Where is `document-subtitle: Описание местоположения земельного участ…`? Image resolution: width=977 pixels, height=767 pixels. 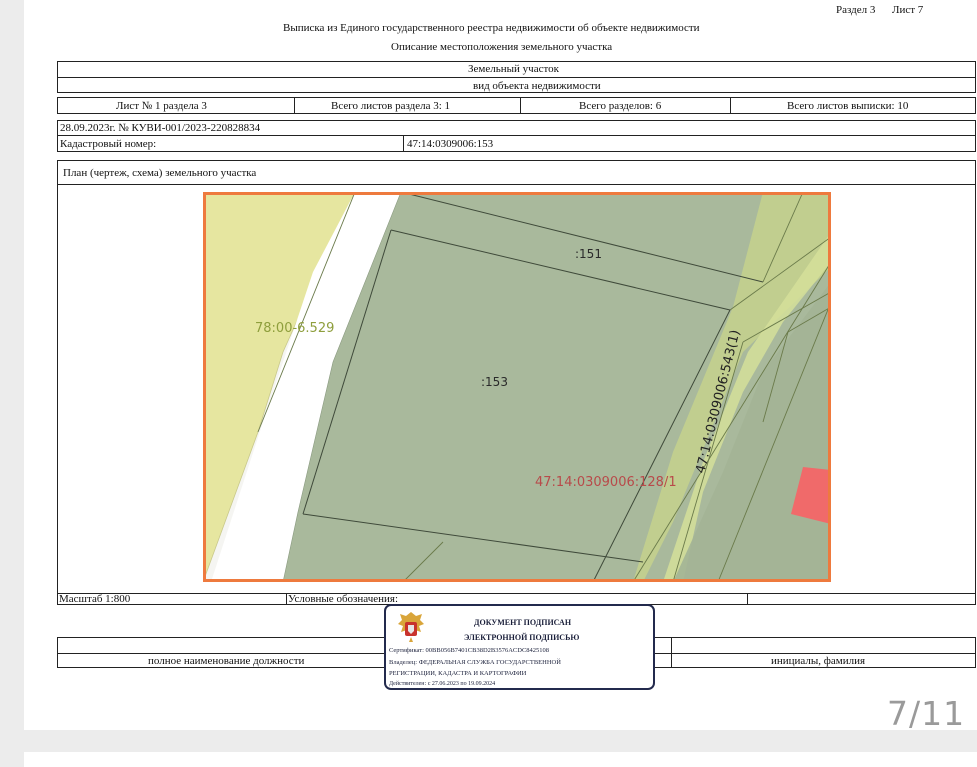
document-subtitle: Описание местоположения земельного участ… is located at coordinates (502, 47).